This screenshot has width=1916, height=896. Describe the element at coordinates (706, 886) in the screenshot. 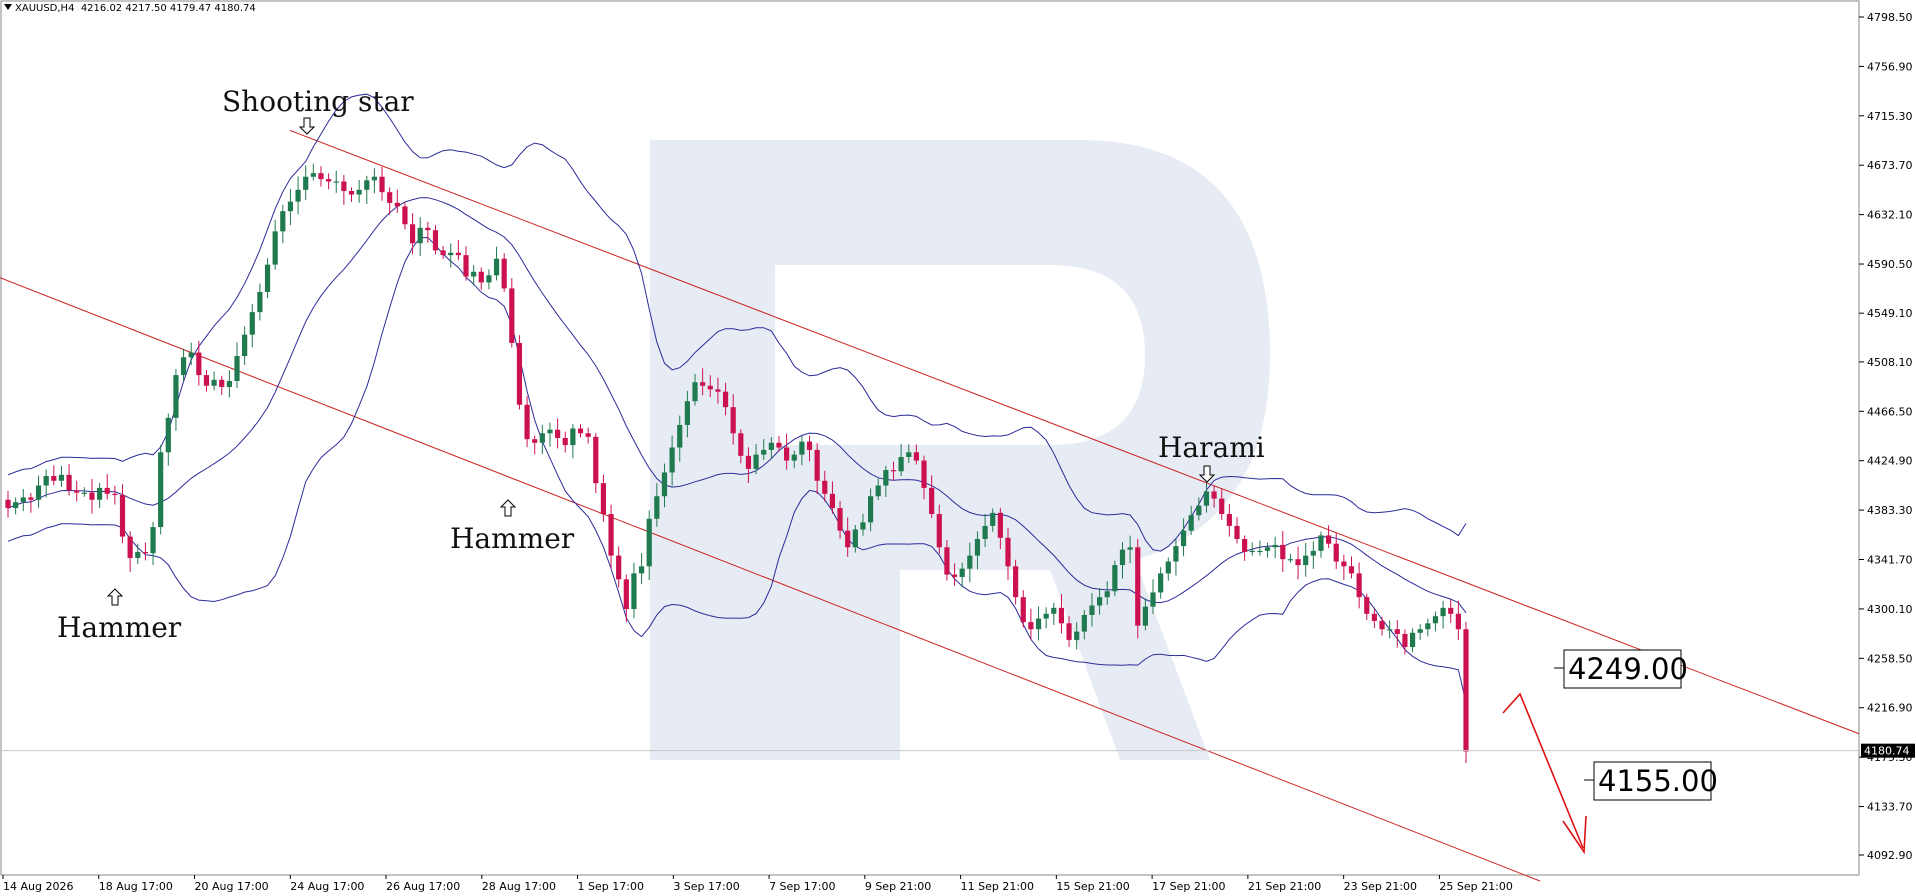

I see `time-tick-label: 3 Sep 17:00` at that location.